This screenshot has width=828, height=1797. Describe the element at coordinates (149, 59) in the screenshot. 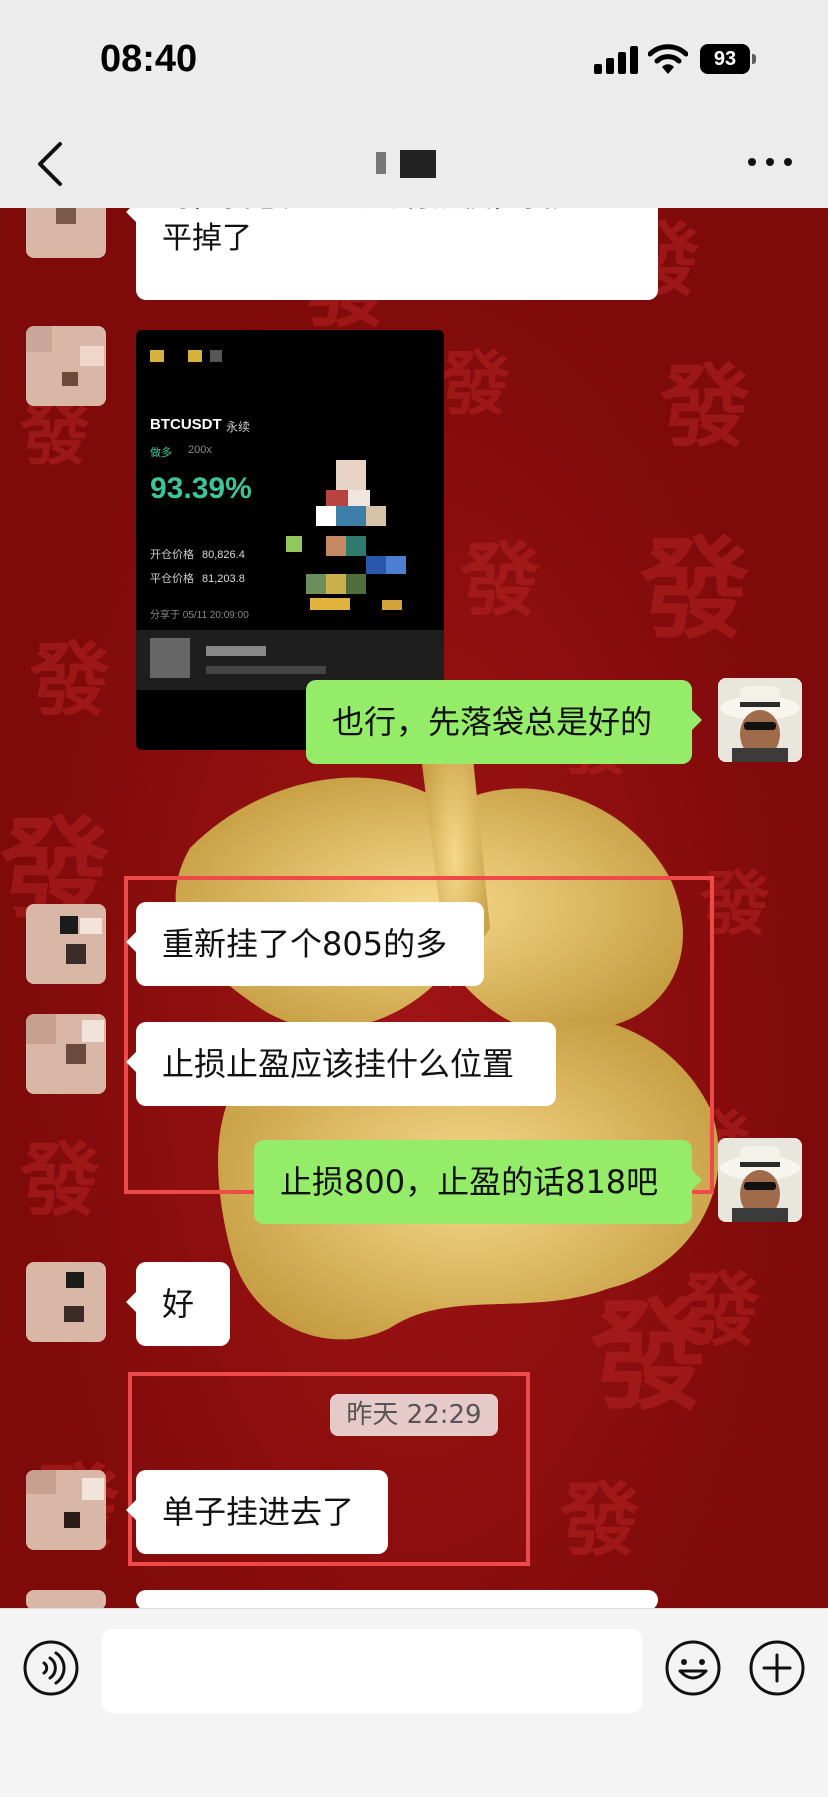

I see `status-time: 08:40` at that location.